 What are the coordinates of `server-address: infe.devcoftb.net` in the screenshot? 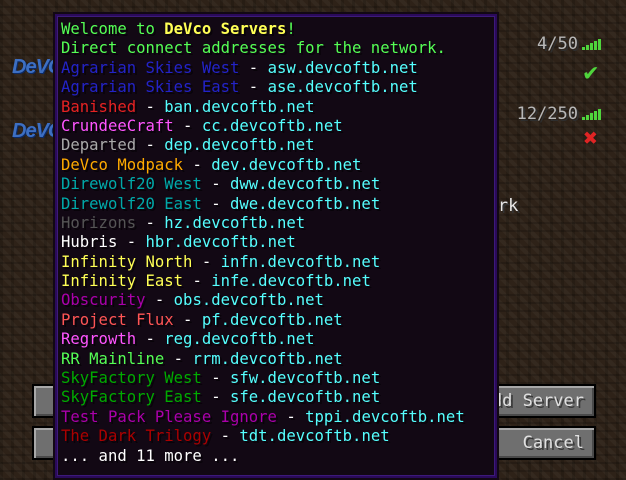 It's located at (291, 281).